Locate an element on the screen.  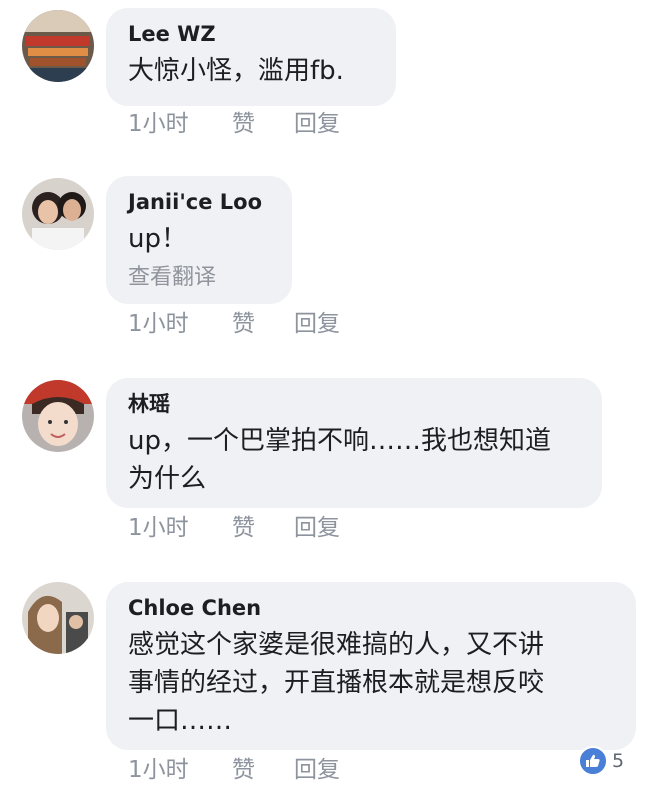
reaction-count: 5 is located at coordinates (601, 761).